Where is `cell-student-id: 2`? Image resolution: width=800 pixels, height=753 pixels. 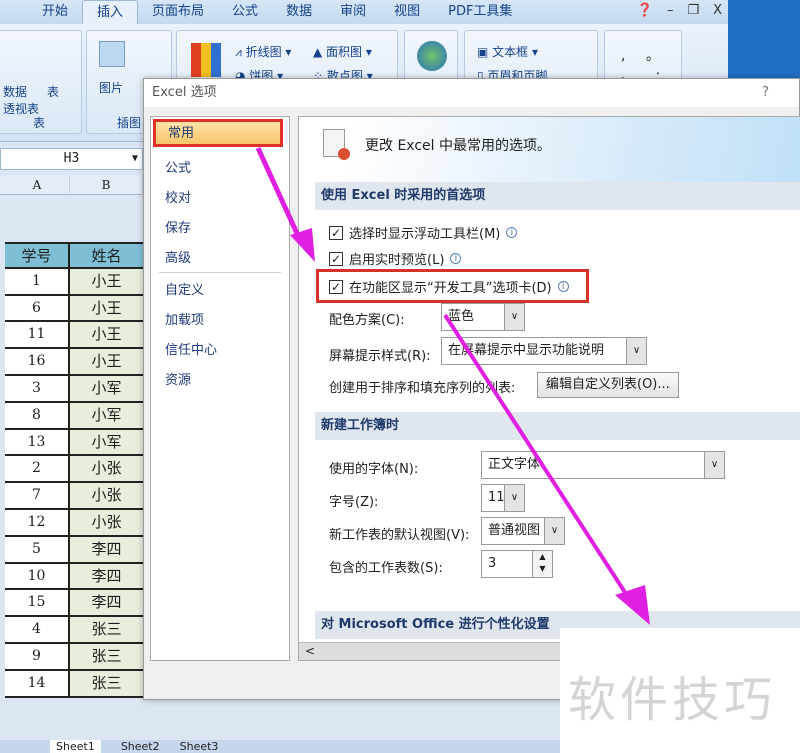 cell-student-id: 2 is located at coordinates (37, 469).